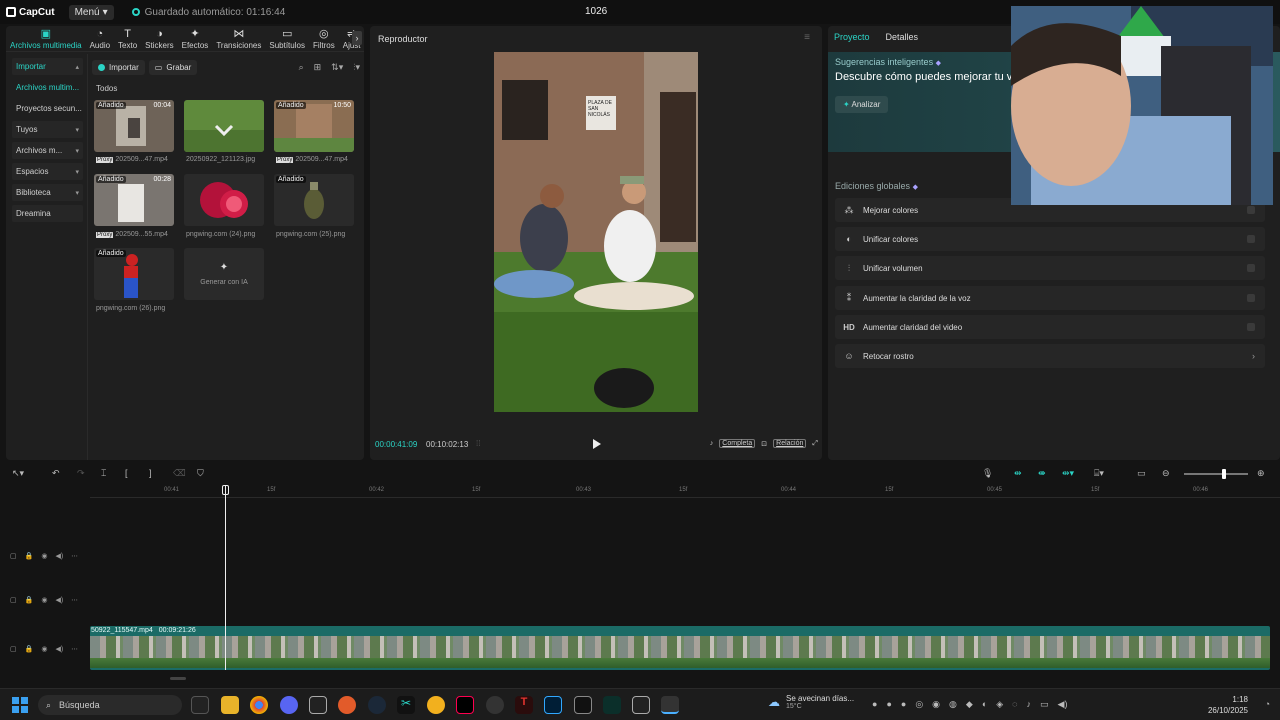 The width and height of the screenshot is (1280, 720). What do you see at coordinates (179, 473) in the screenshot?
I see `delete-icon: ⌫` at bounding box center [179, 473].